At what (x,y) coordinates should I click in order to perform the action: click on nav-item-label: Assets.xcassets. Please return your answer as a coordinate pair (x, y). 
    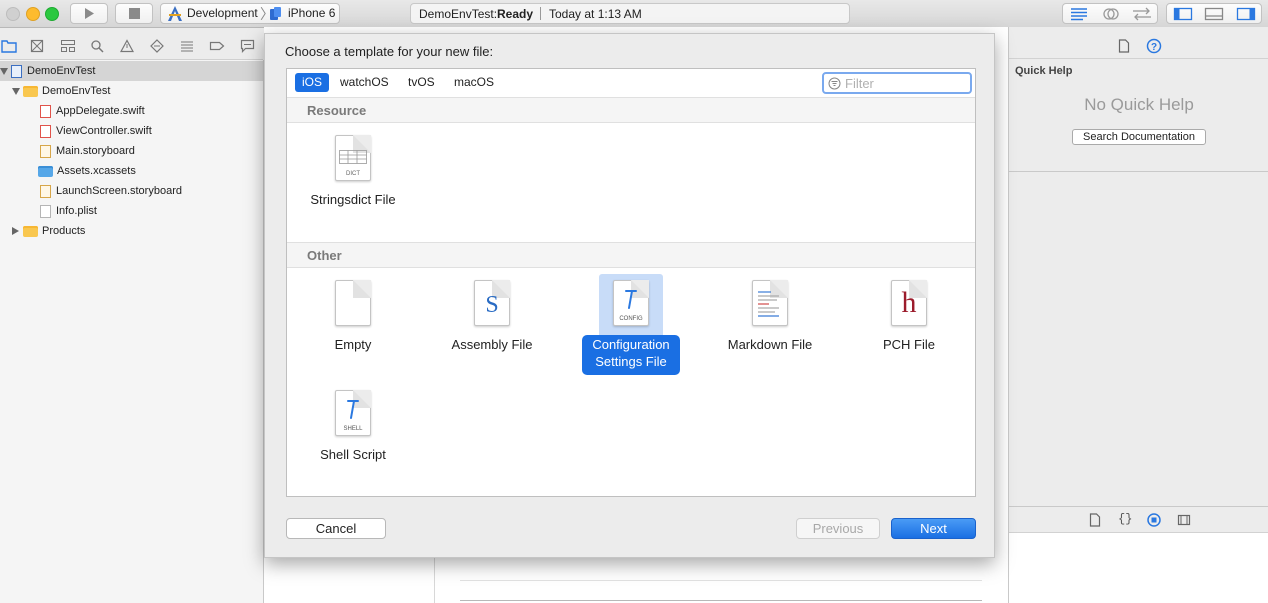
    Looking at the image, I should click on (96, 171).